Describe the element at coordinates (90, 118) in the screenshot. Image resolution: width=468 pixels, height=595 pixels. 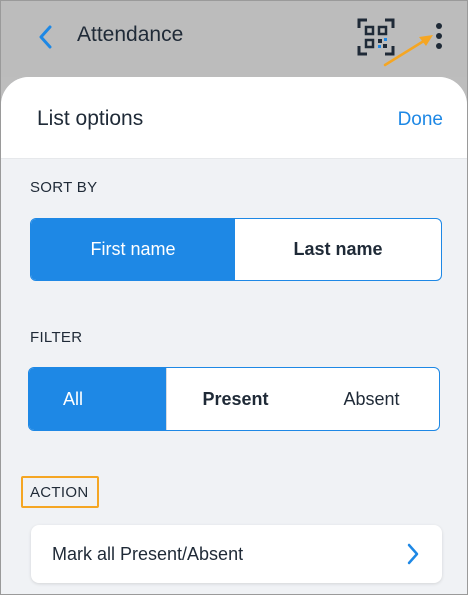
I see `sheet-title: List options` at that location.